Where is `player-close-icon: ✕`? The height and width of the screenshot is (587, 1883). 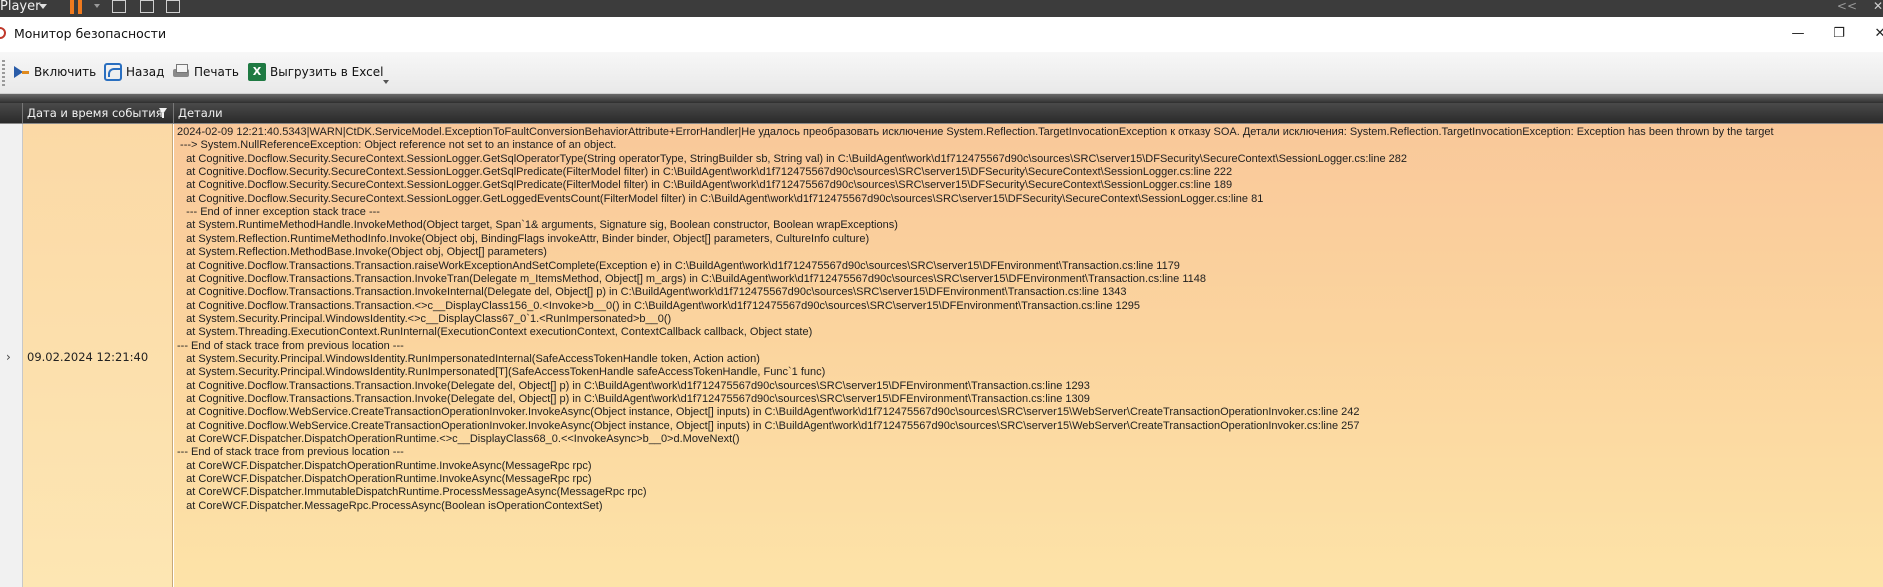 player-close-icon: ✕ is located at coordinates (1878, 6).